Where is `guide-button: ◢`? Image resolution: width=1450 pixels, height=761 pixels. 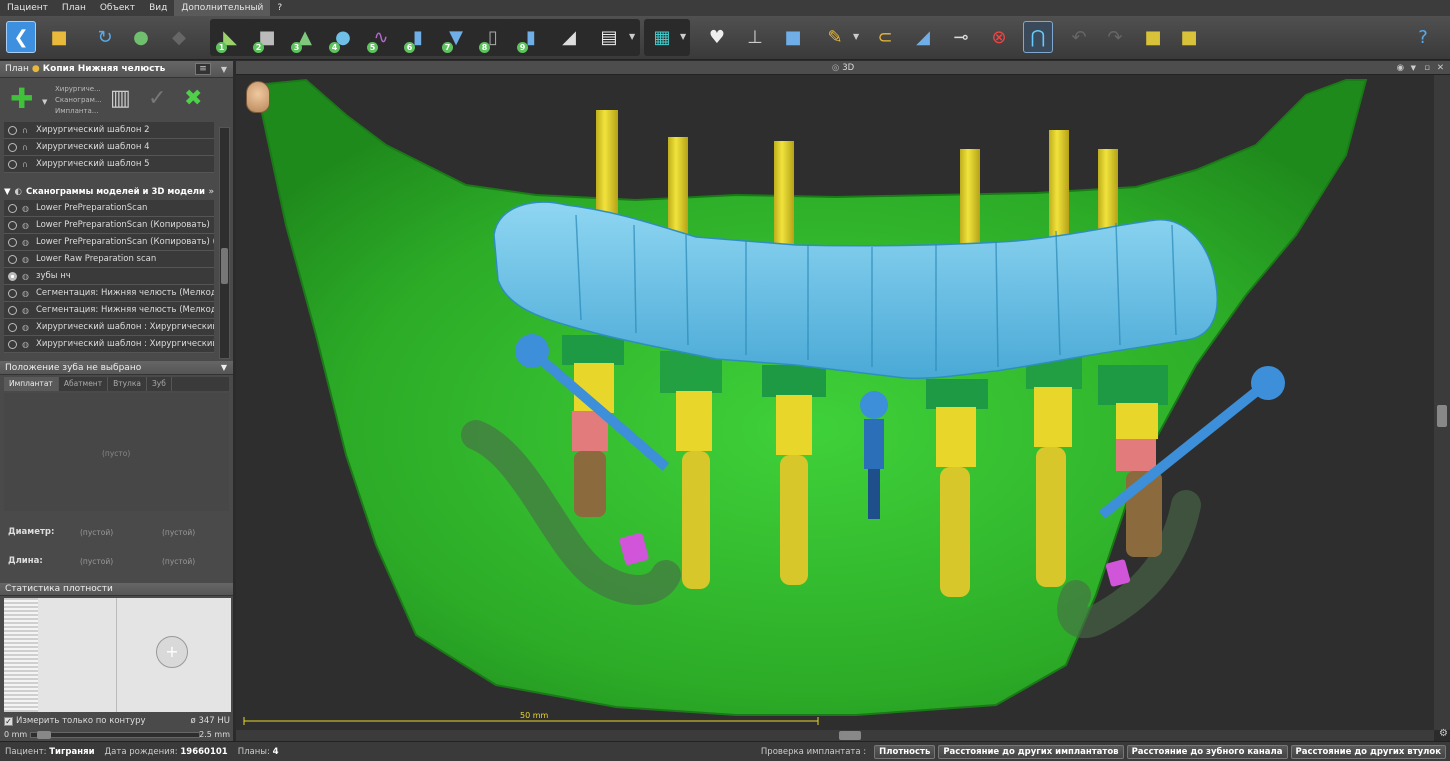
guide-button: ◢ is located at coordinates (569, 37).